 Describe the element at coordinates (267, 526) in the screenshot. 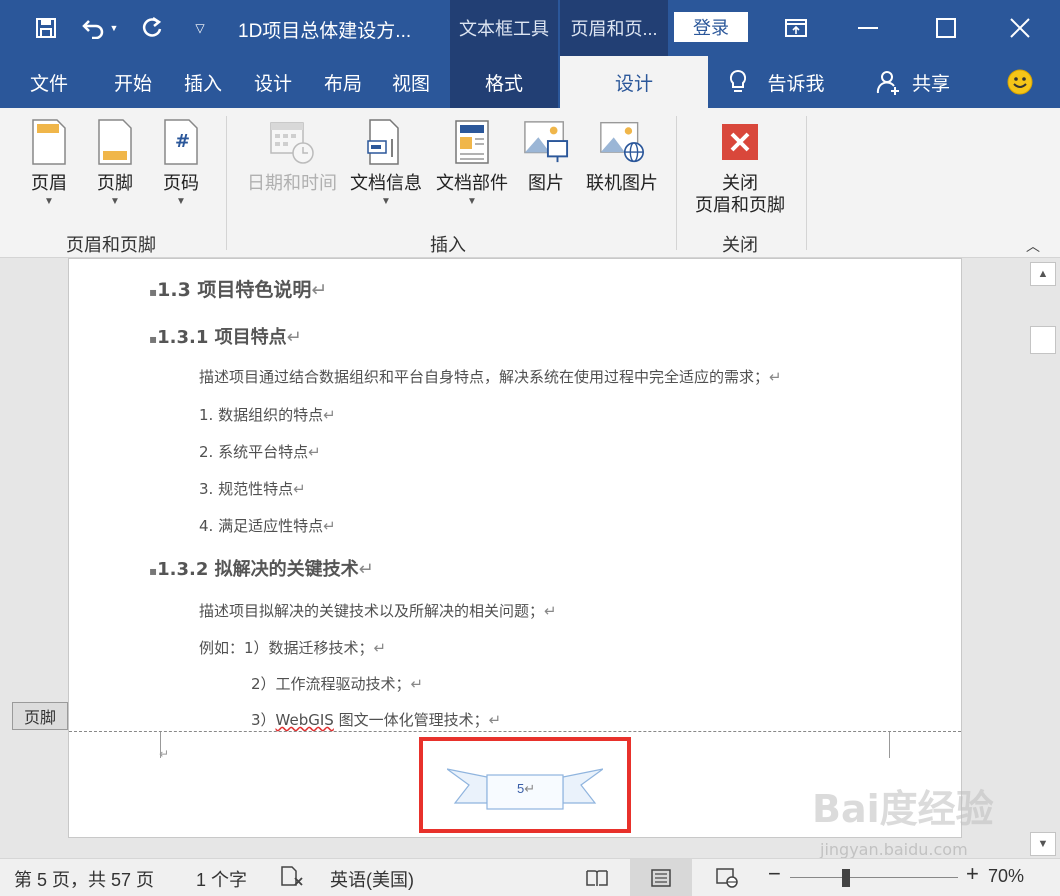

I see `list-item: 4. 满足适应性特点↵` at that location.